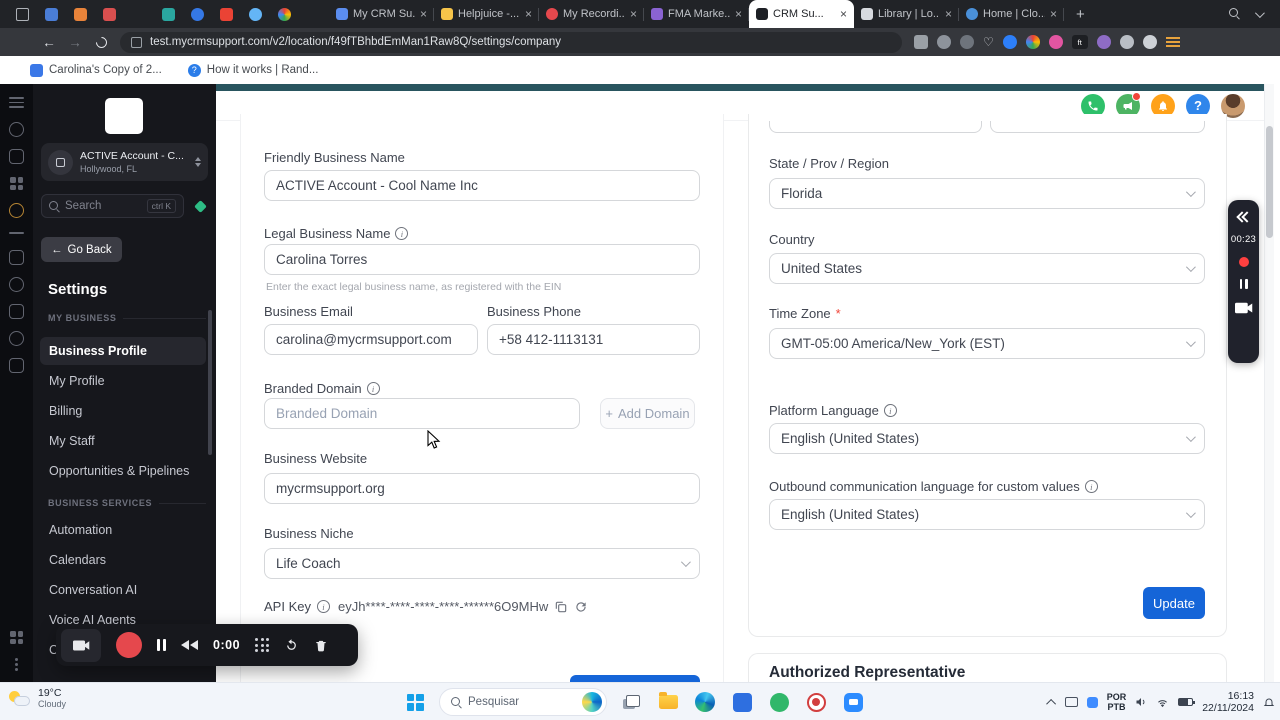 The width and height of the screenshot is (1280, 720). Describe the element at coordinates (853, 702) in the screenshot. I see `zoom-app-button` at that location.